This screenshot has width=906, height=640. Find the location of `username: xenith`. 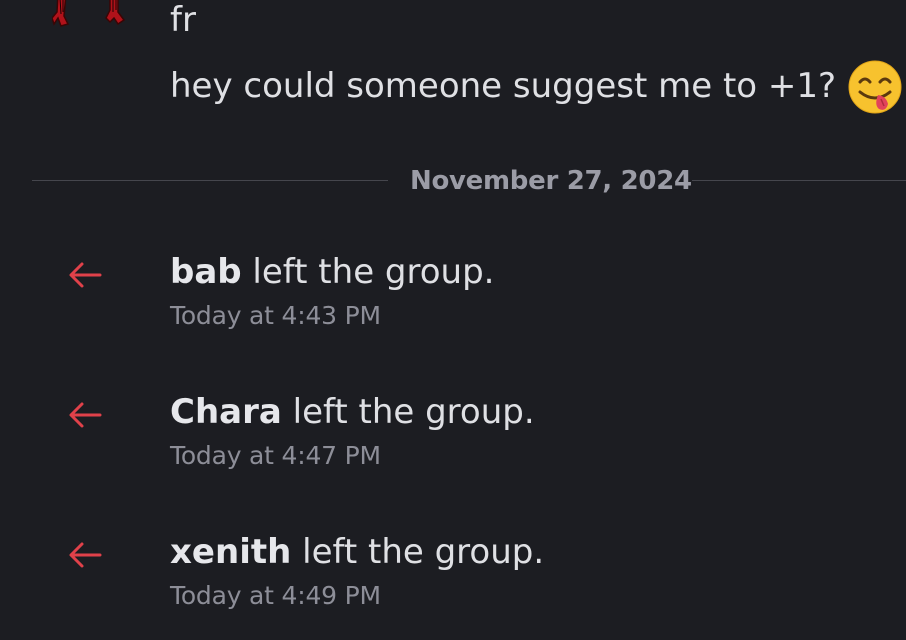

username: xenith is located at coordinates (230, 552).